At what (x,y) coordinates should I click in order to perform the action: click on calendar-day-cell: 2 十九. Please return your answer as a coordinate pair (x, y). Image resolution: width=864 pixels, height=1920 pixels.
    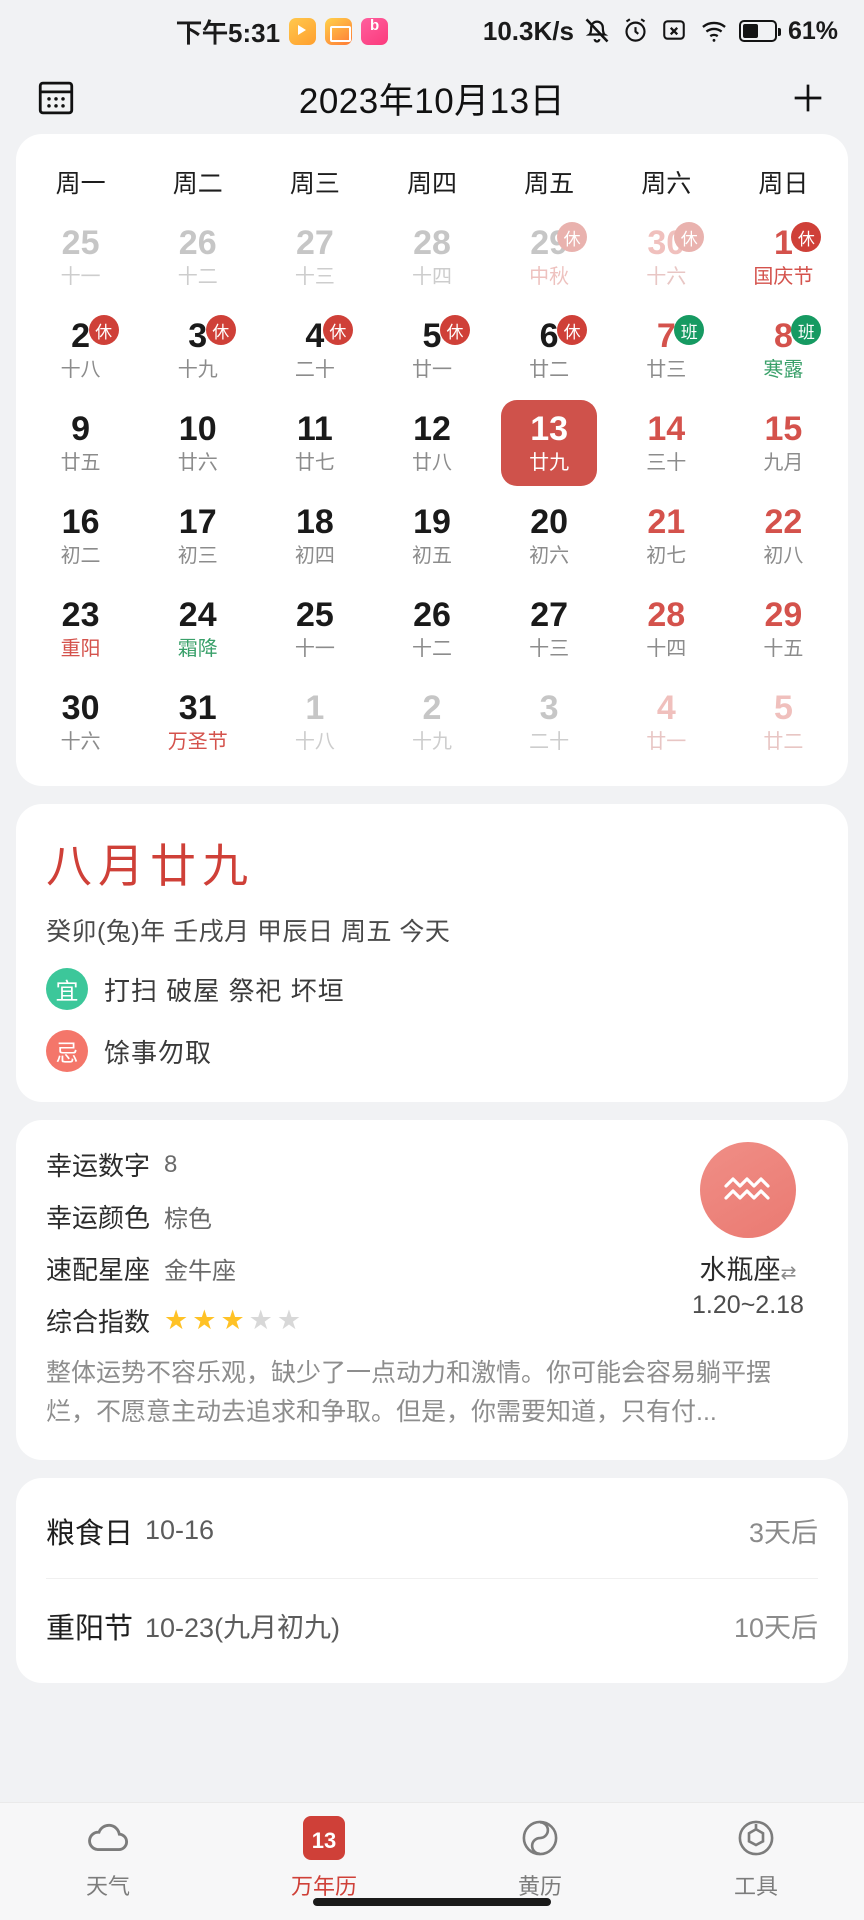
    Looking at the image, I should click on (431, 721).